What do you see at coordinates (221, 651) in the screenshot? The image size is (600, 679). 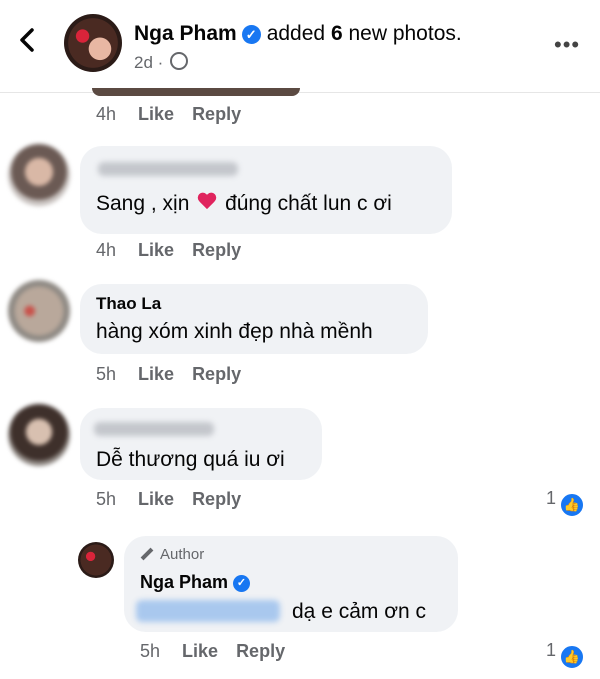 I see `reply-meta: 5h Like Reply` at bounding box center [221, 651].